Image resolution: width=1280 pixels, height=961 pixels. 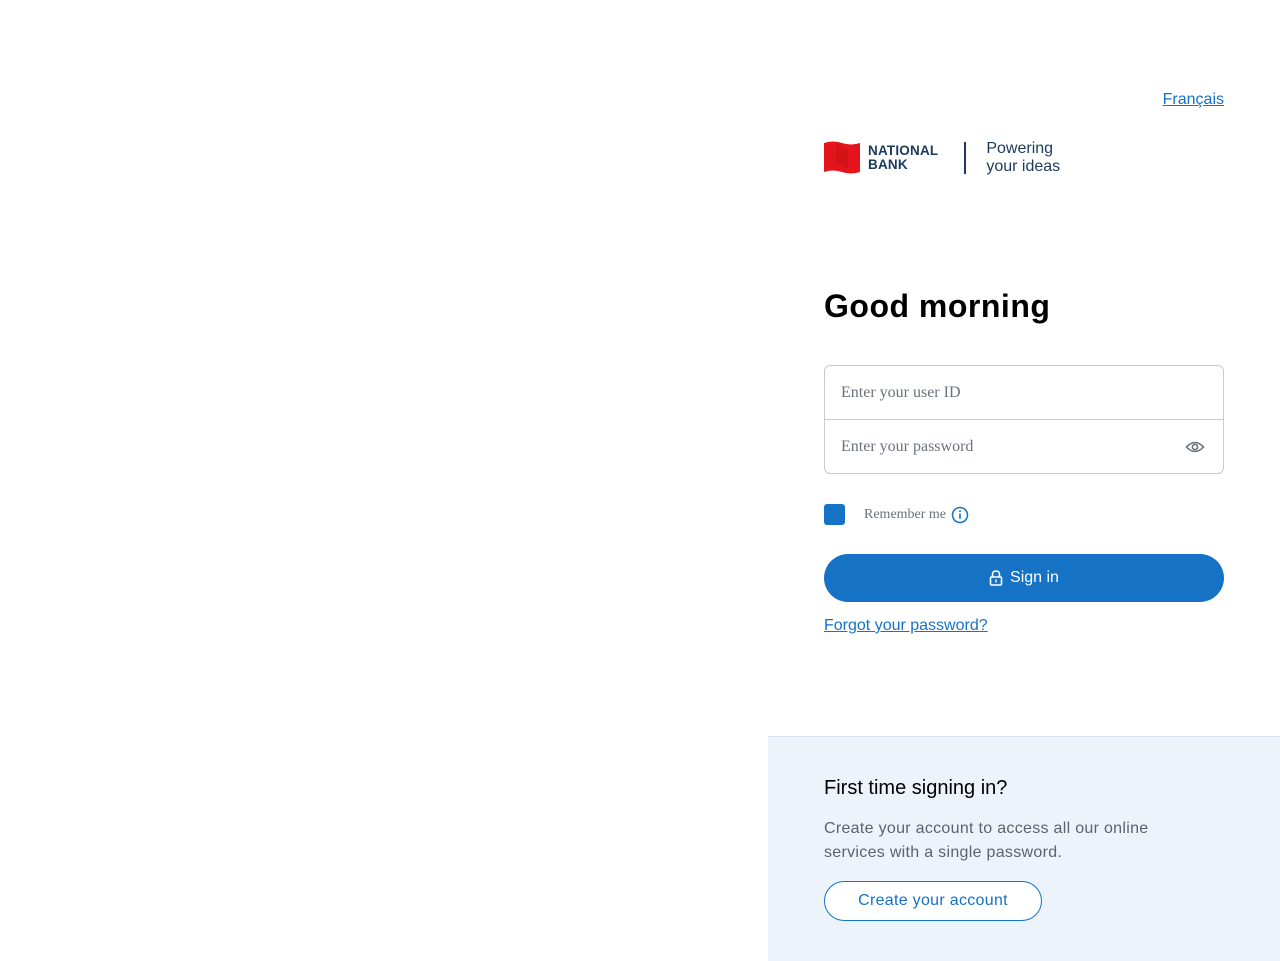 What do you see at coordinates (1193, 100) in the screenshot?
I see `language-toggle-link: Français` at bounding box center [1193, 100].